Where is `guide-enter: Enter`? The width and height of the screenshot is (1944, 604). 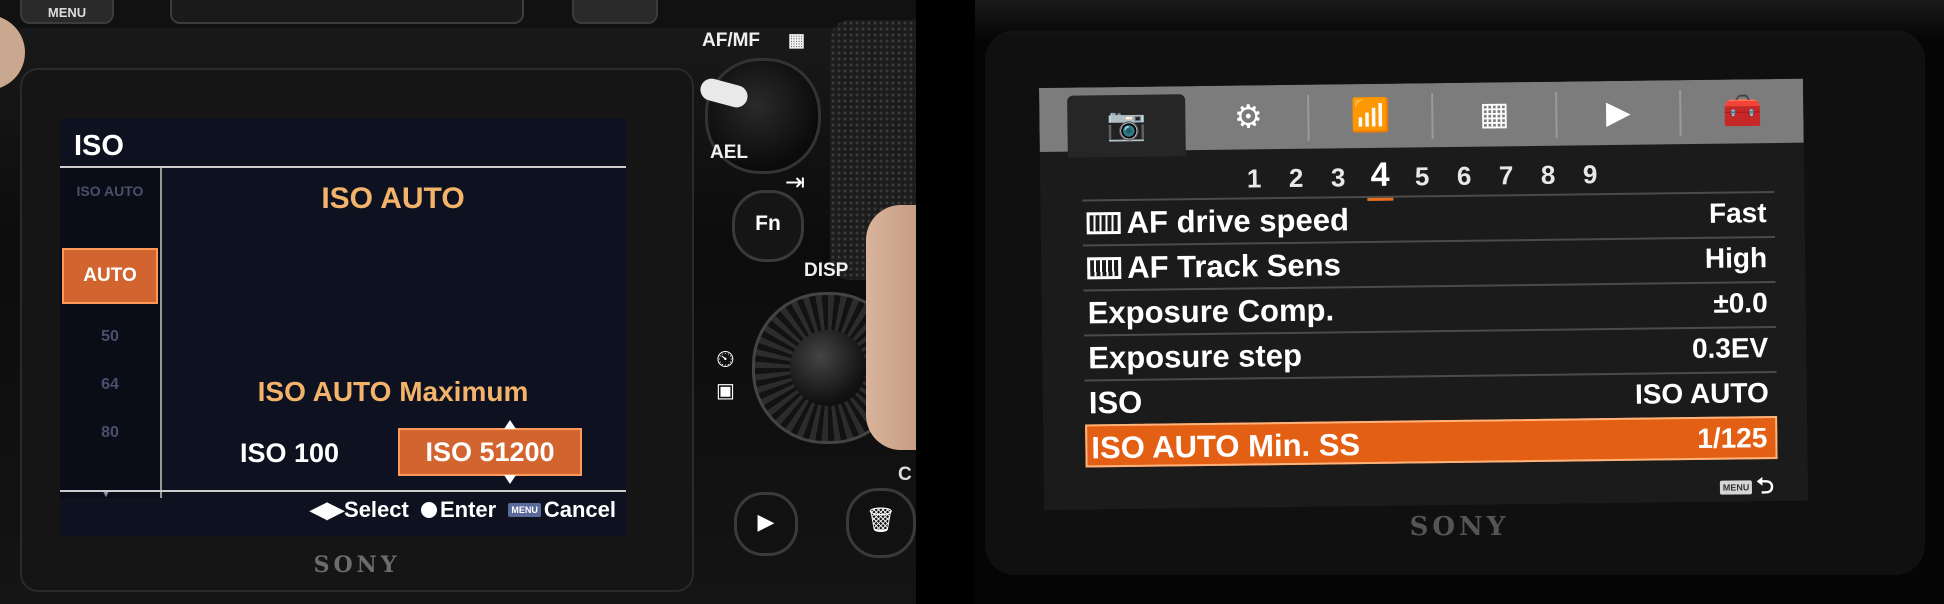 guide-enter: Enter is located at coordinates (468, 510).